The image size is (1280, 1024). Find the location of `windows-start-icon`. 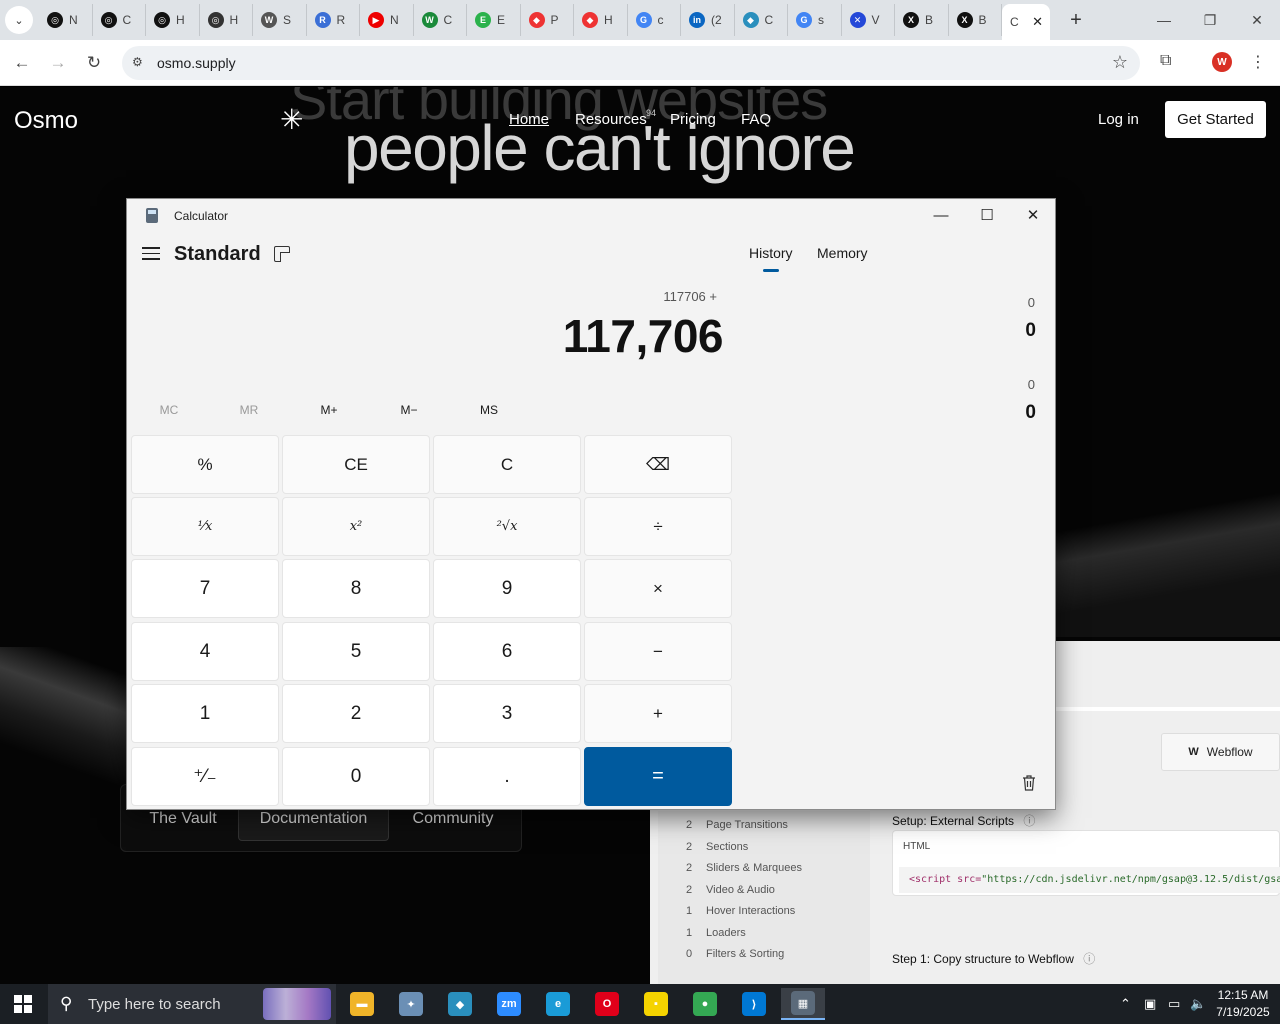

windows-start-icon is located at coordinates (23, 1004).